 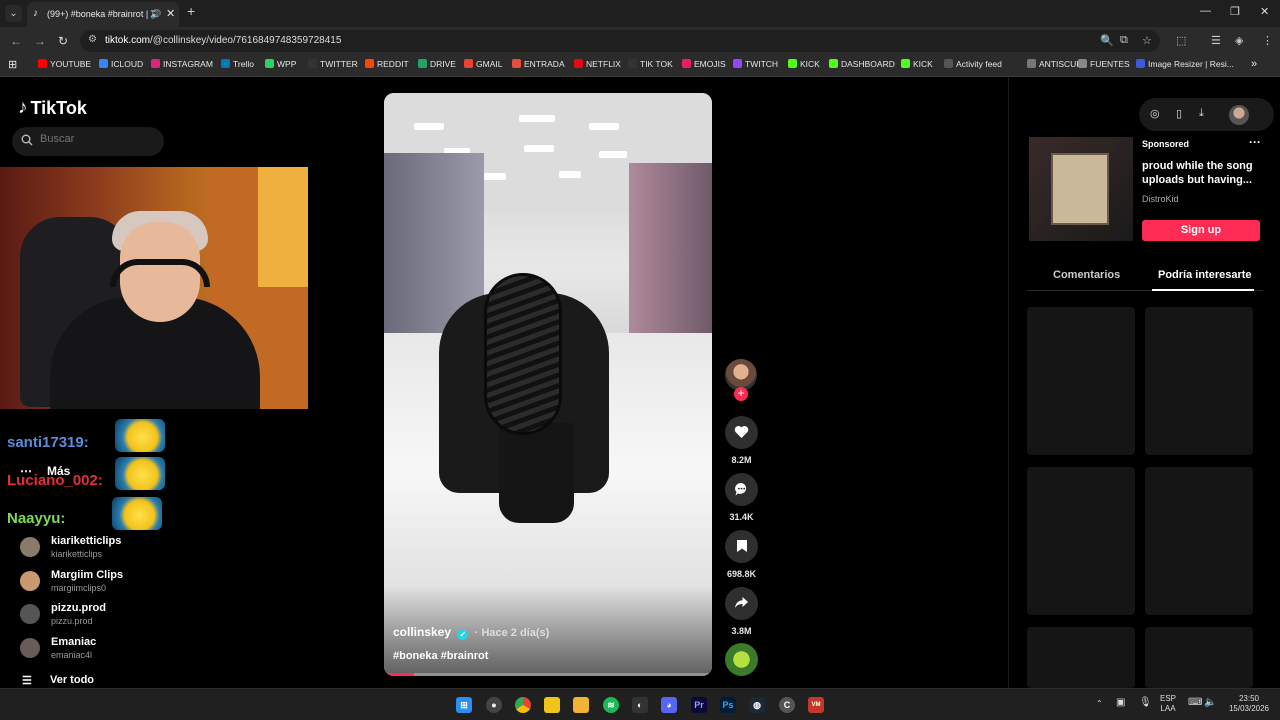 I want to click on profile-avatar, so click(x=1239, y=115).